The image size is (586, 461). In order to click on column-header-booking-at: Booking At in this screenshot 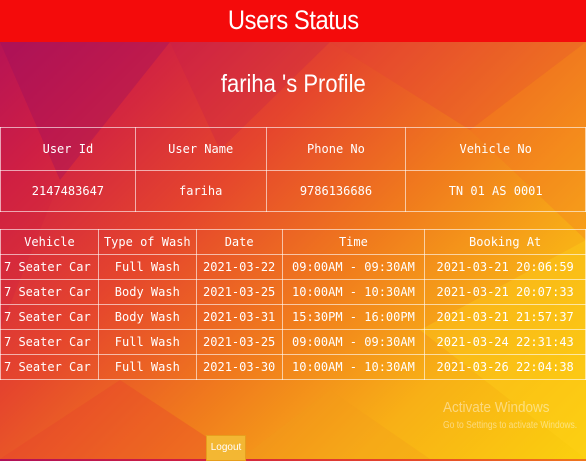, I will do `click(505, 242)`.